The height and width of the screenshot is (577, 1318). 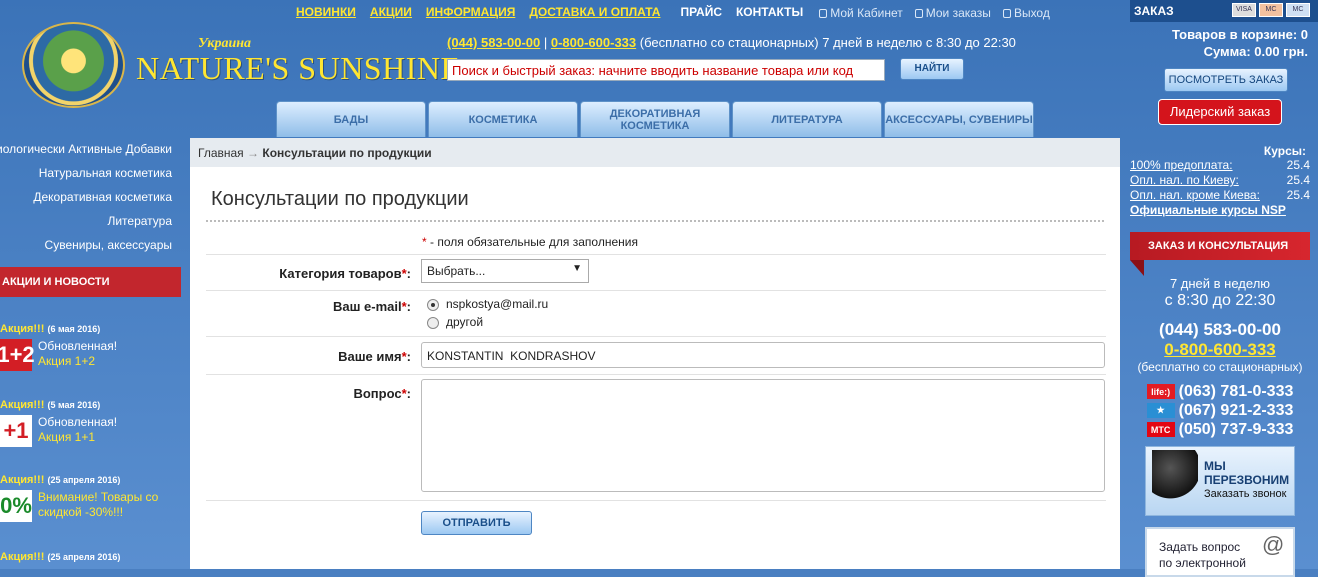 What do you see at coordinates (1195, 195) in the screenshot?
I see `rate-label: Опл. нал. кроме Киева:` at bounding box center [1195, 195].